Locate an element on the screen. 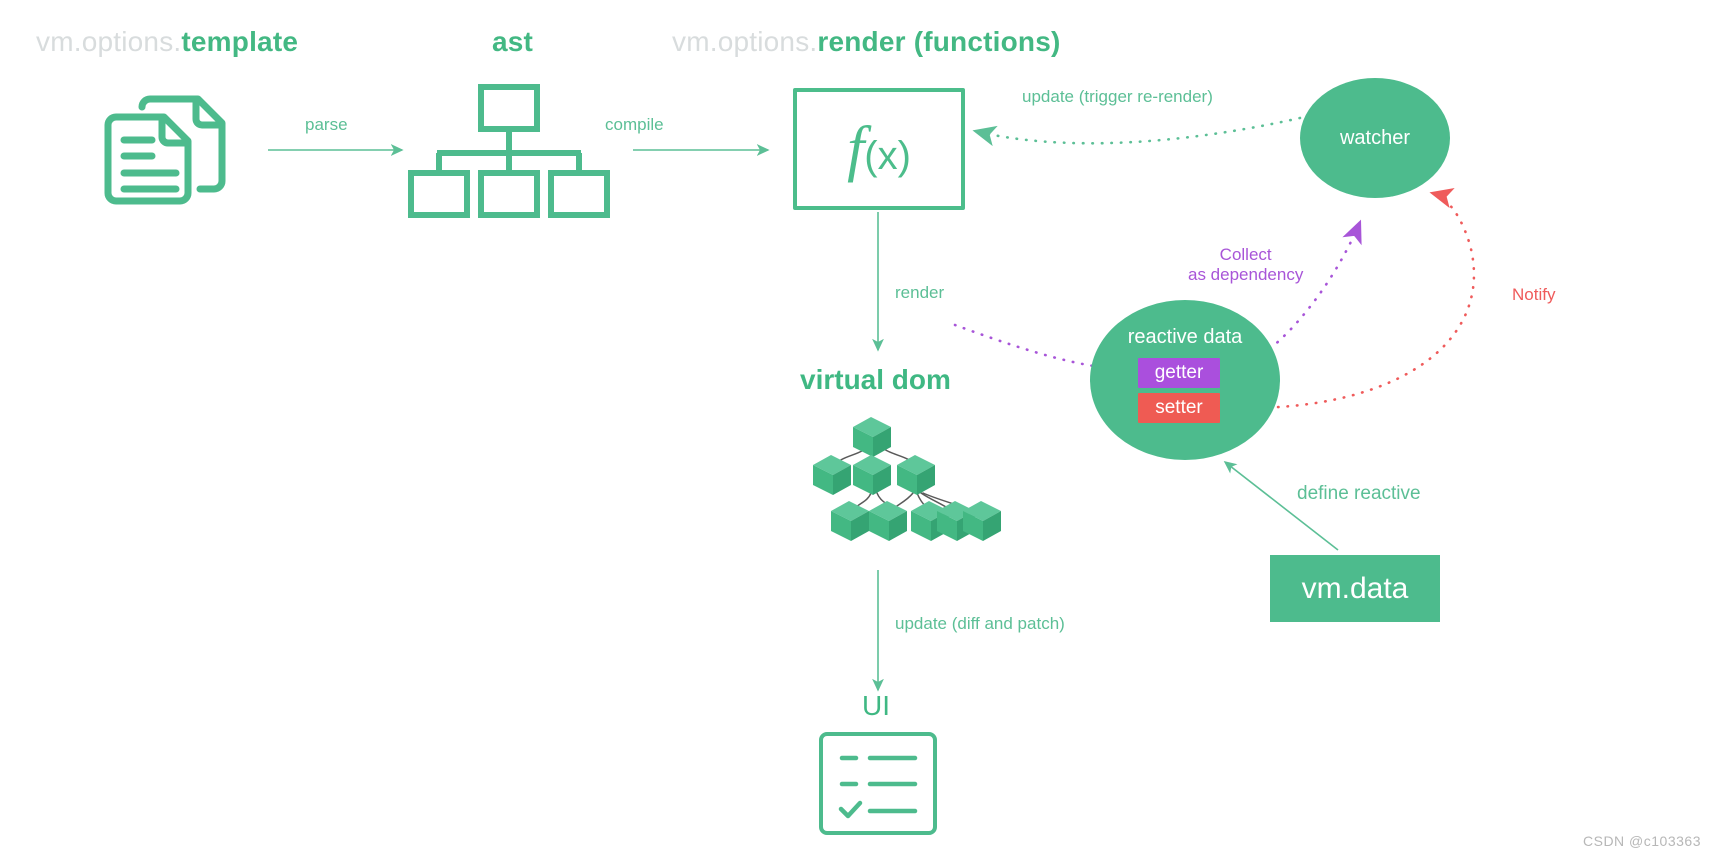 This screenshot has height=859, width=1717. cube-l3-e is located at coordinates (982, 521).